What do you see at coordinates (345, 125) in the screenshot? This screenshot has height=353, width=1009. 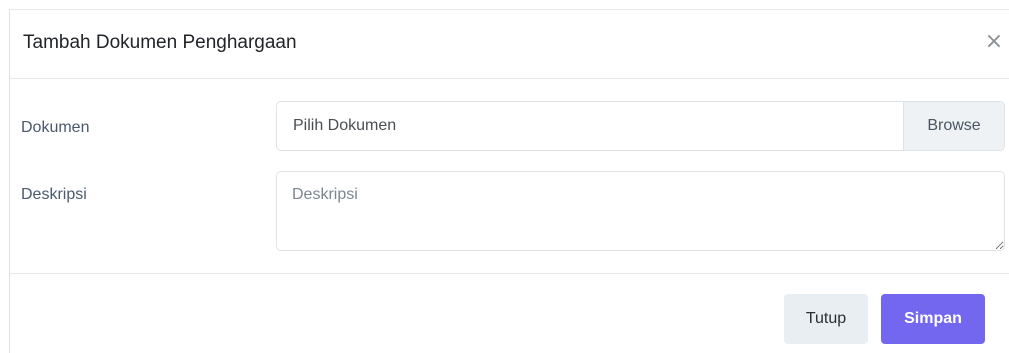 I see `dokumen-file-label: Pilih Dokumen` at bounding box center [345, 125].